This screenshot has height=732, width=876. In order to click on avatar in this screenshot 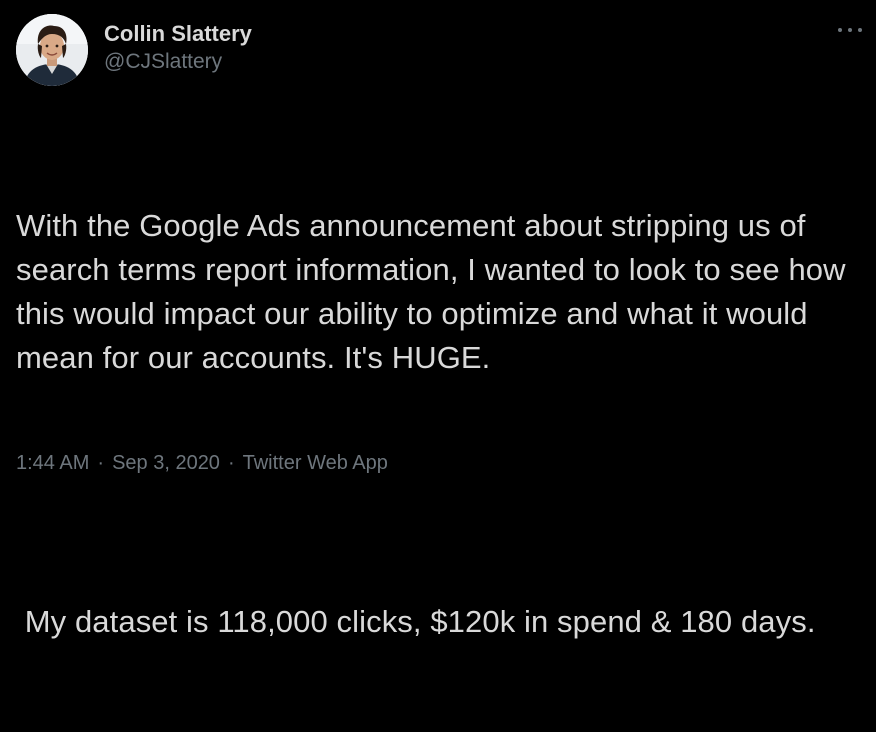, I will do `click(52, 50)`.